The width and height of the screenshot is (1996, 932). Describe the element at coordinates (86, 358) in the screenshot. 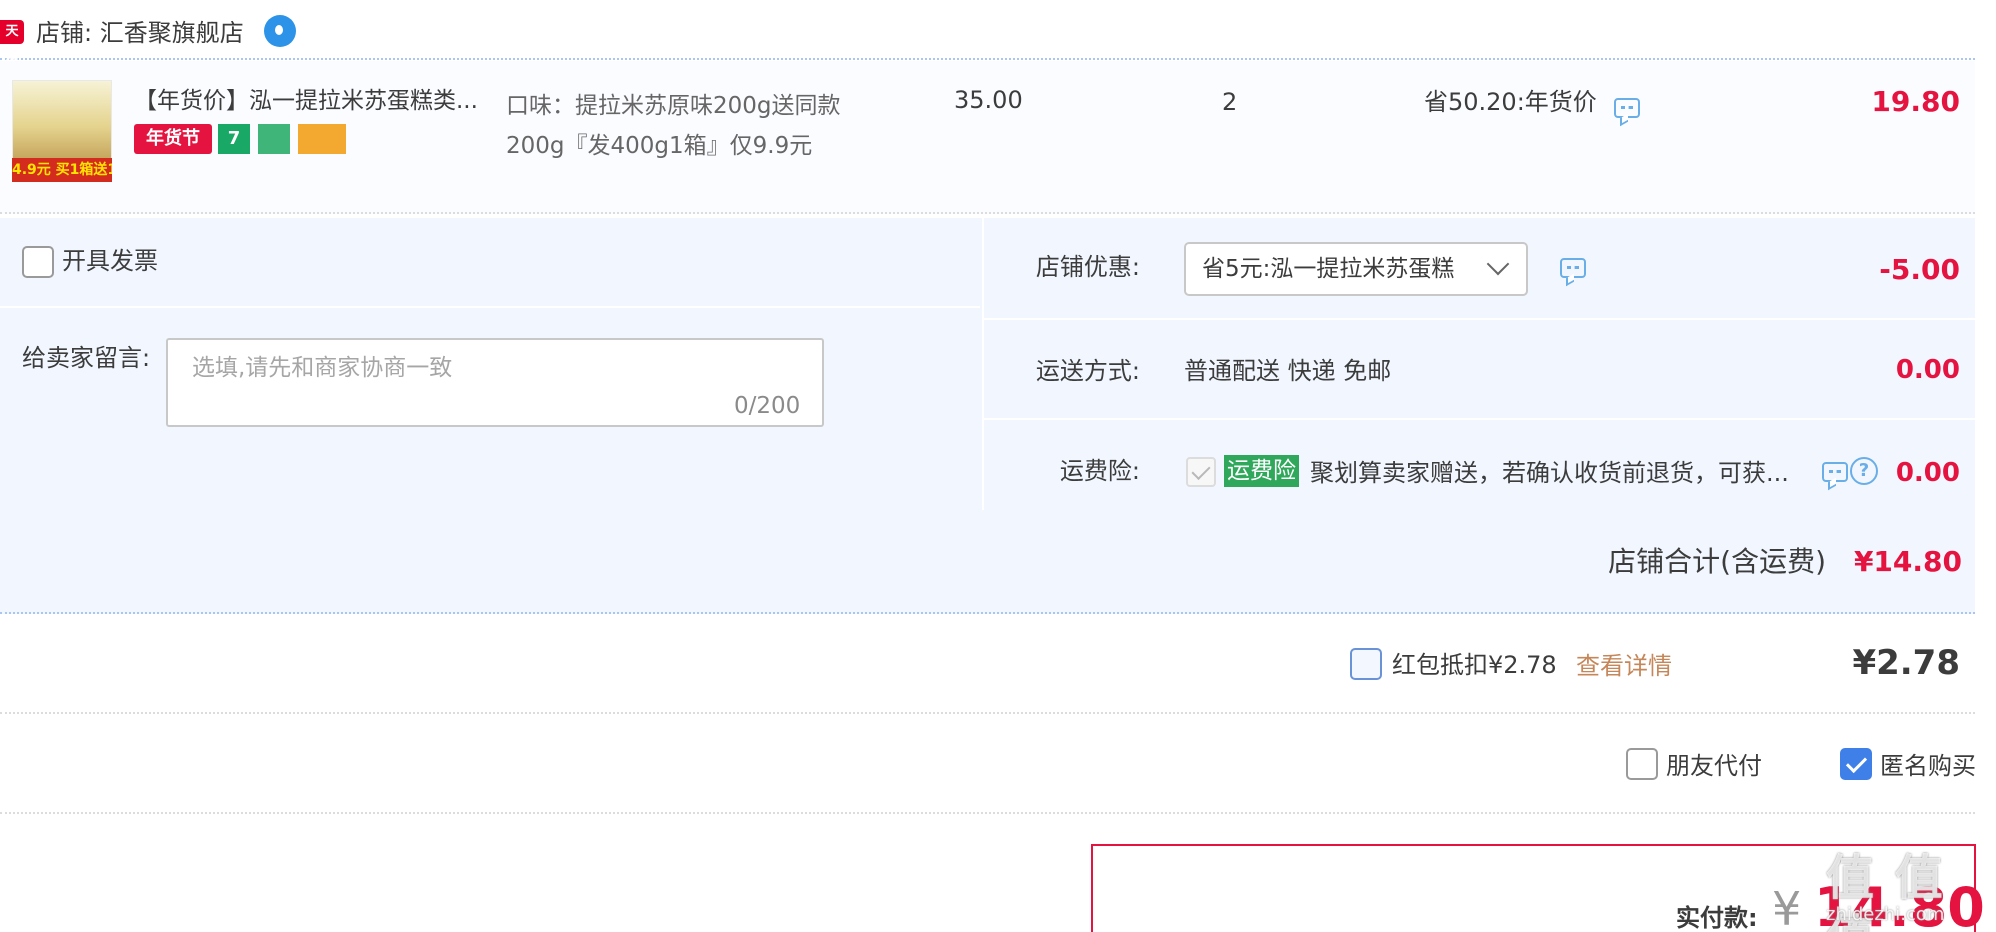

I see `message-label: 给卖家留言:` at that location.